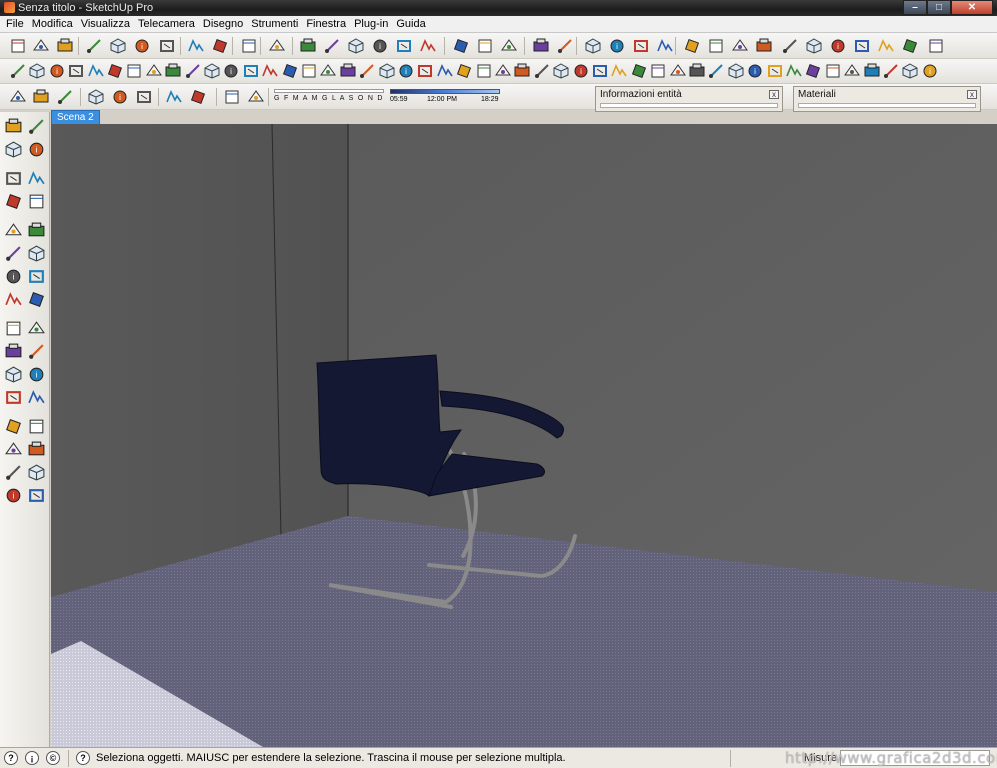 The image size is (997, 768). Describe the element at coordinates (367, 71) in the screenshot. I see `draw-tool-19-icon` at that location.